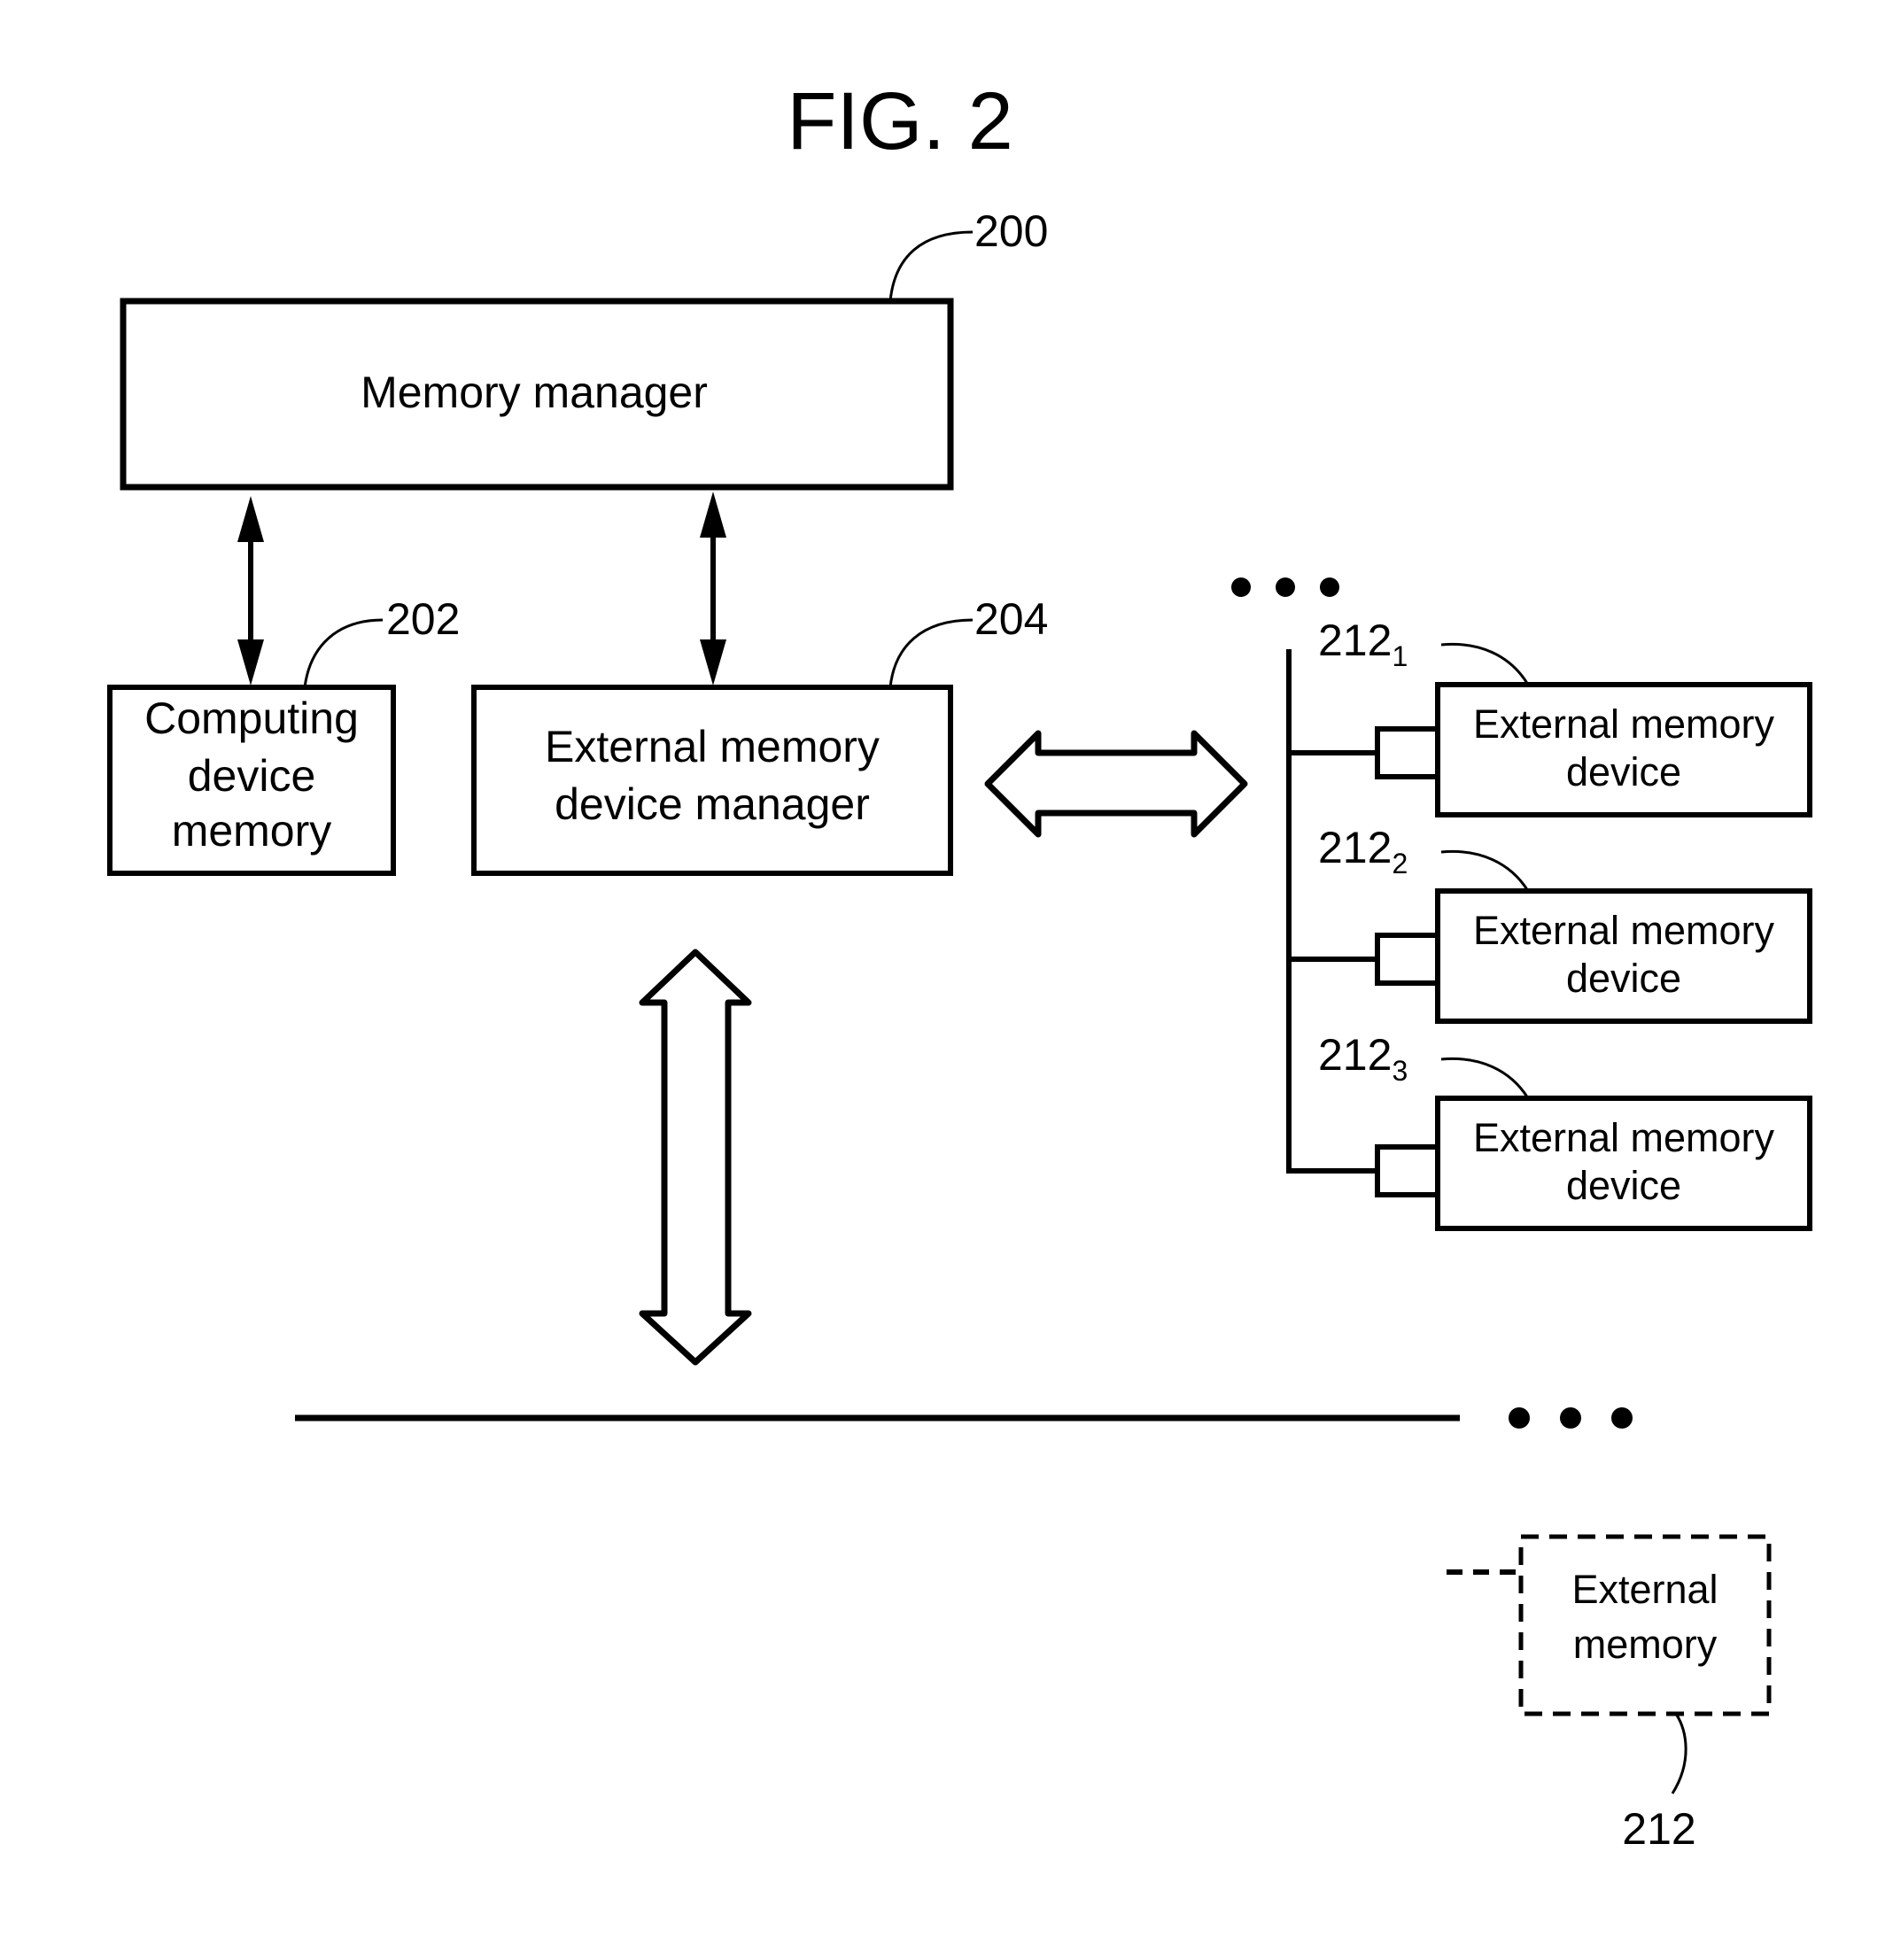  Describe the element at coordinates (1623, 978) in the screenshot. I see `emd2-line-2: device` at that location.